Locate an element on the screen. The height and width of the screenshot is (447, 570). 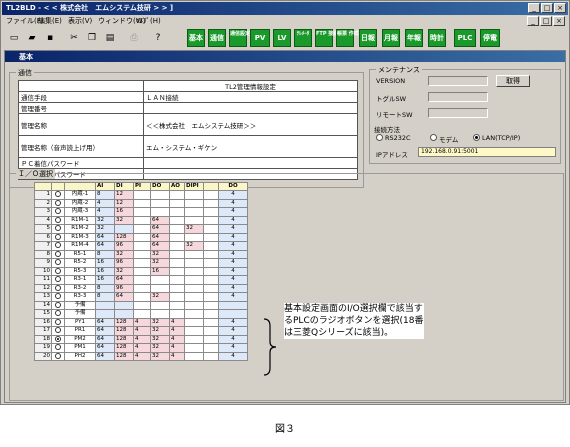
toolbar-yearly-report-button: 年報 is located at coordinates (414, 38).